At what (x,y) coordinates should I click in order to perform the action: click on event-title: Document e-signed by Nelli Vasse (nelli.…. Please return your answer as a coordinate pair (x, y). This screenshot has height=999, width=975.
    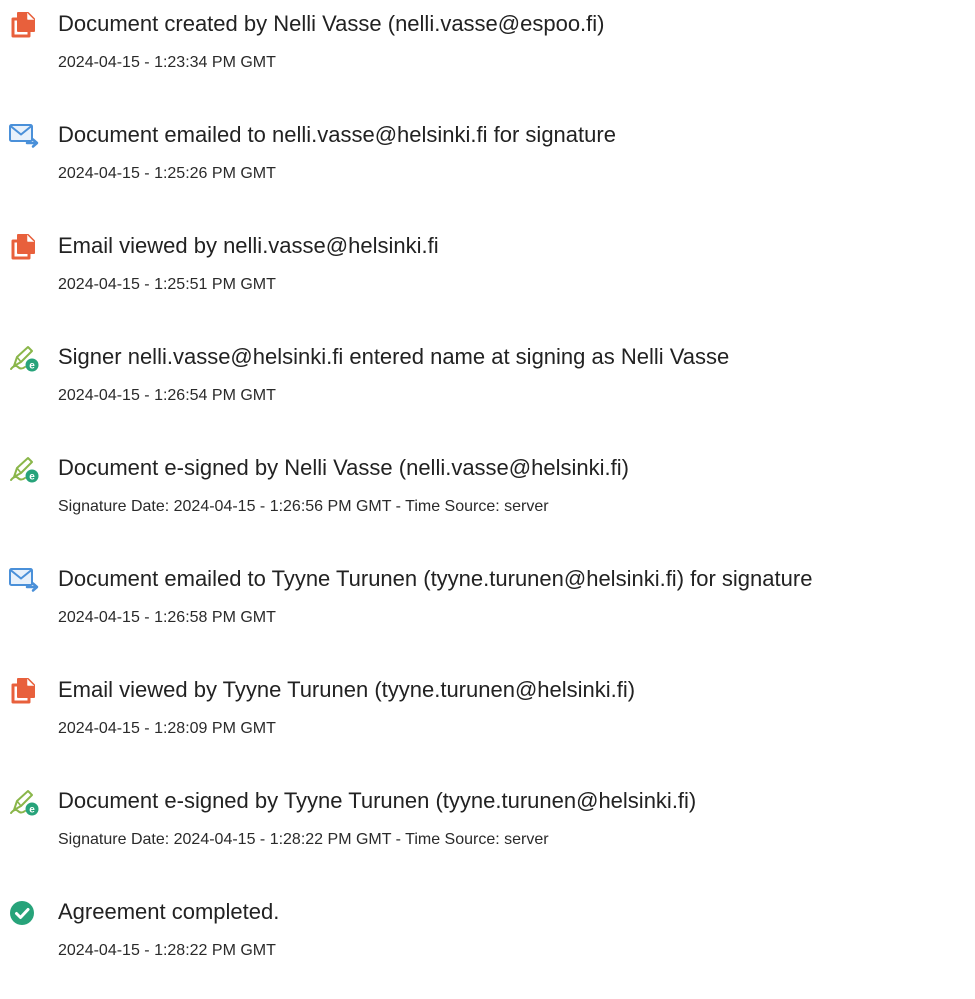
    Looking at the image, I should click on (343, 467).